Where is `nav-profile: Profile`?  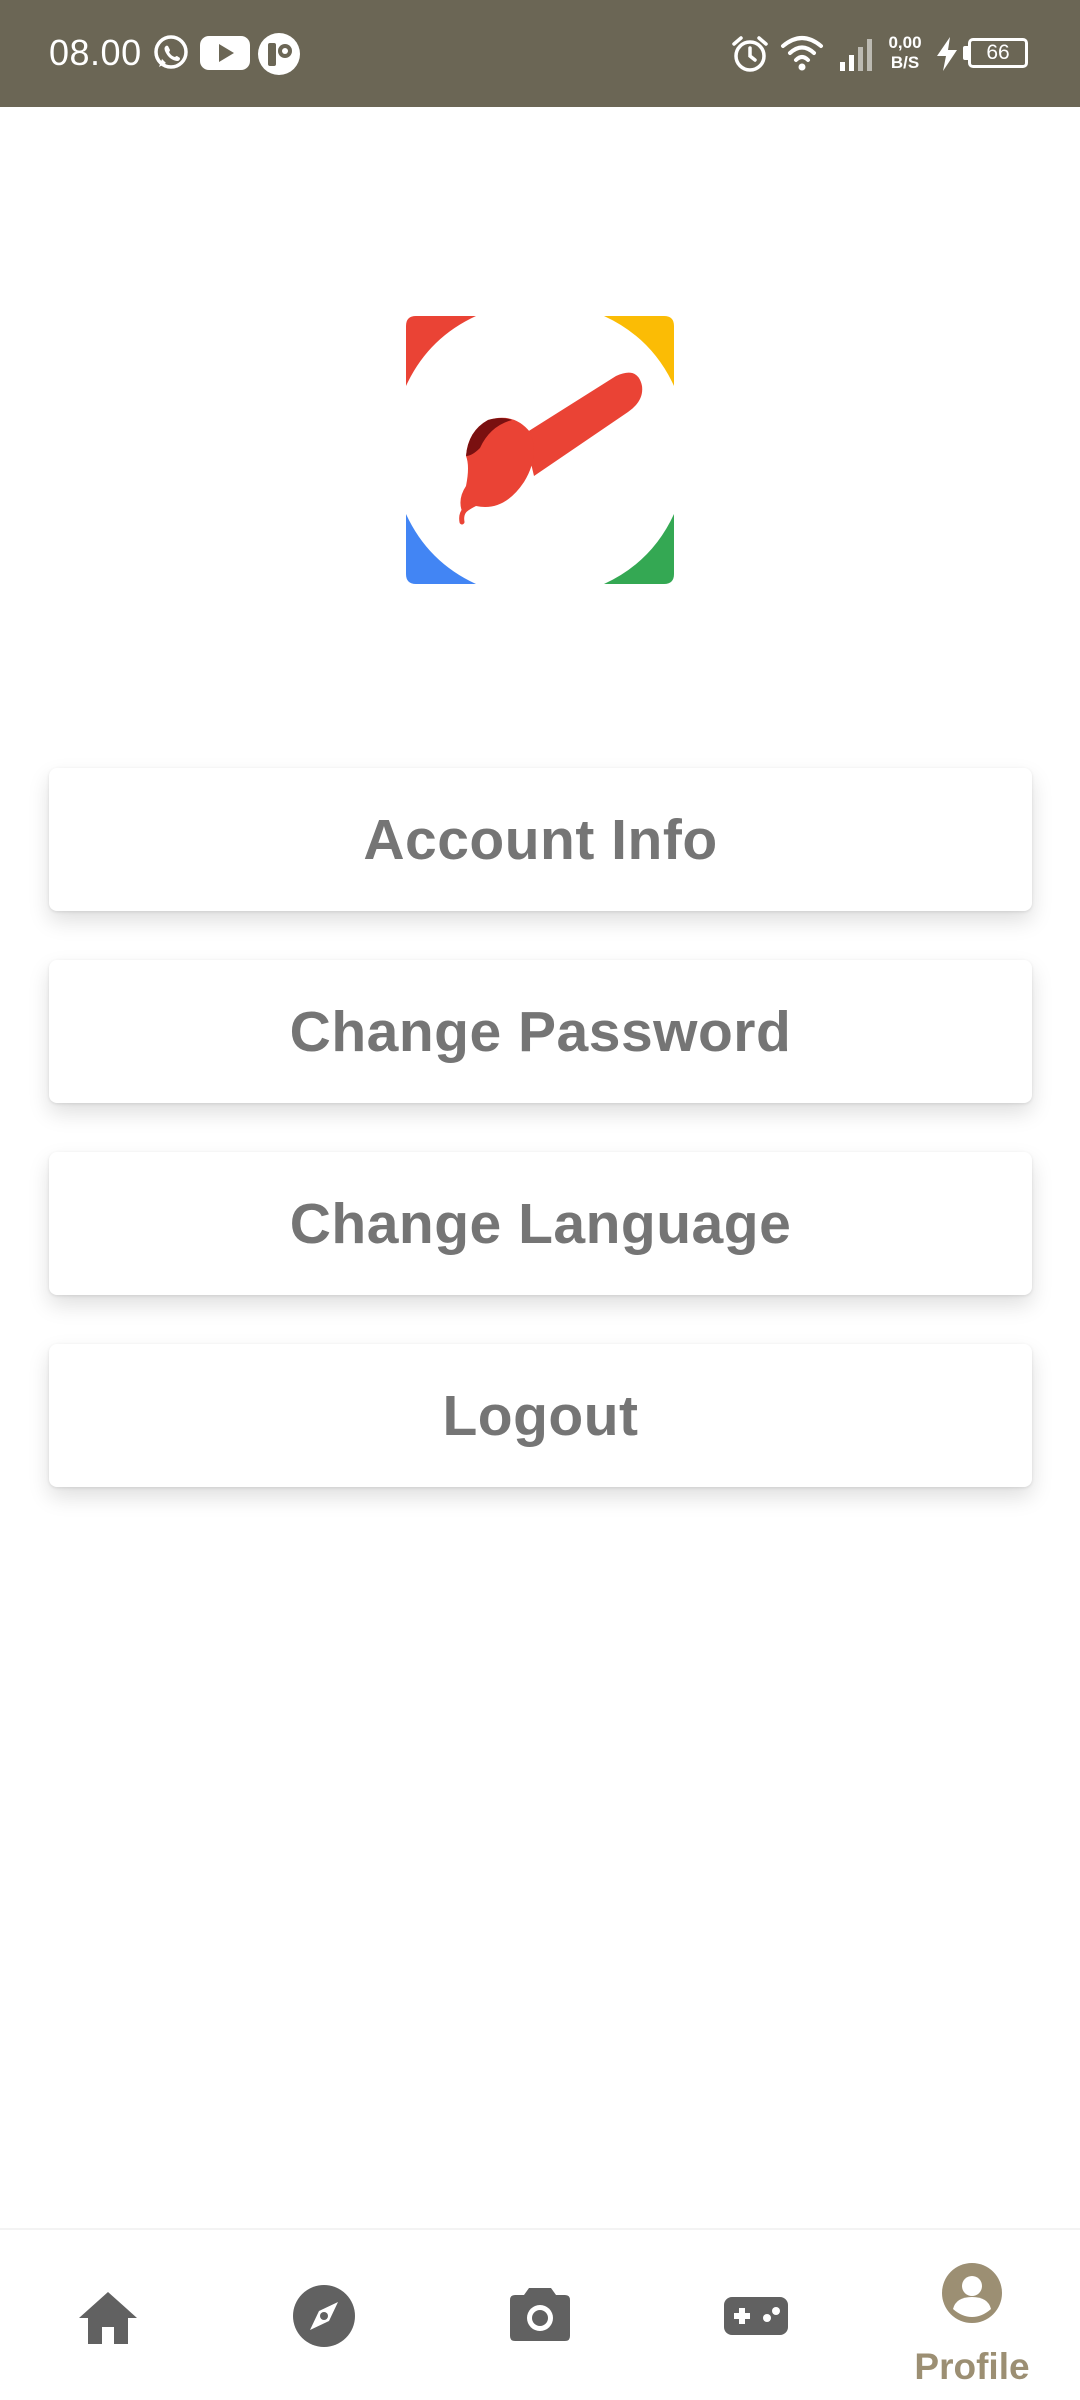
nav-profile: Profile is located at coordinates (972, 2315).